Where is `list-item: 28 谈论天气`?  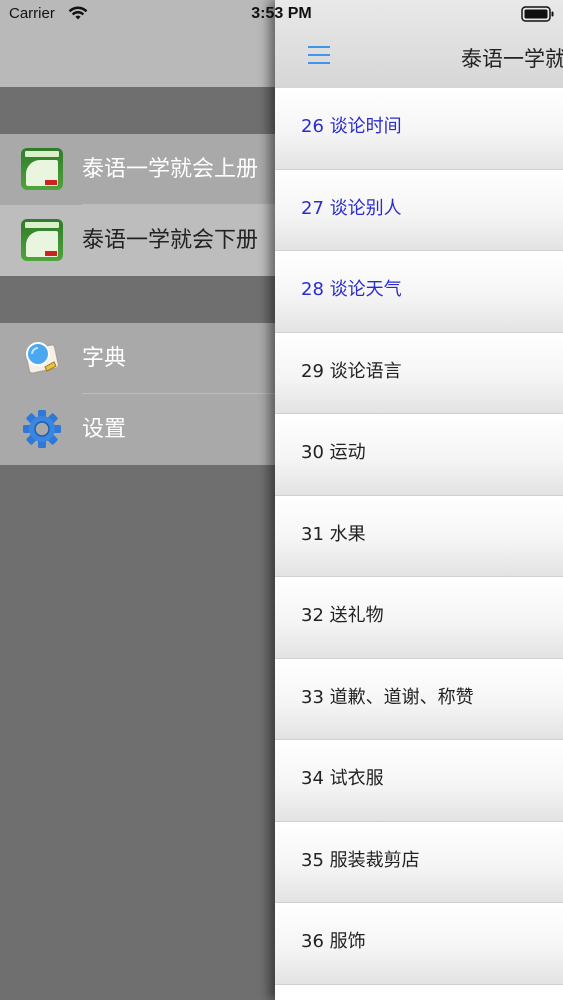 list-item: 28 谈论天气 is located at coordinates (419, 292).